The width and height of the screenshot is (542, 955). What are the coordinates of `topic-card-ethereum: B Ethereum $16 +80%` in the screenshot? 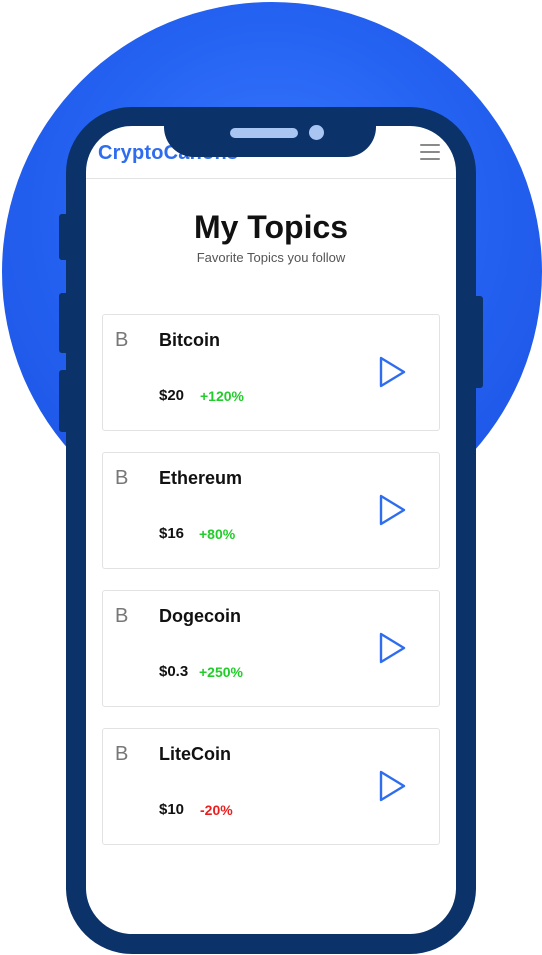 It's located at (271, 510).